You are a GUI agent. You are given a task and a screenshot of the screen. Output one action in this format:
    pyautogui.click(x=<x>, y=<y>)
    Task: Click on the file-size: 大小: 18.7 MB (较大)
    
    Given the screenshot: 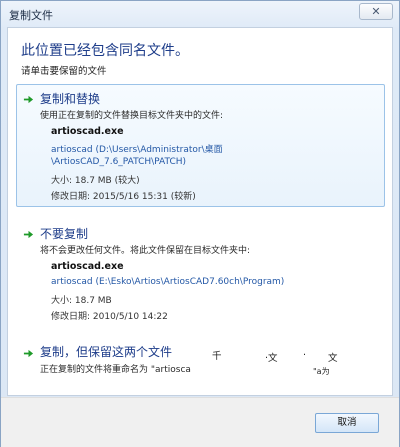 What is the action you would take?
    pyautogui.click(x=95, y=181)
    